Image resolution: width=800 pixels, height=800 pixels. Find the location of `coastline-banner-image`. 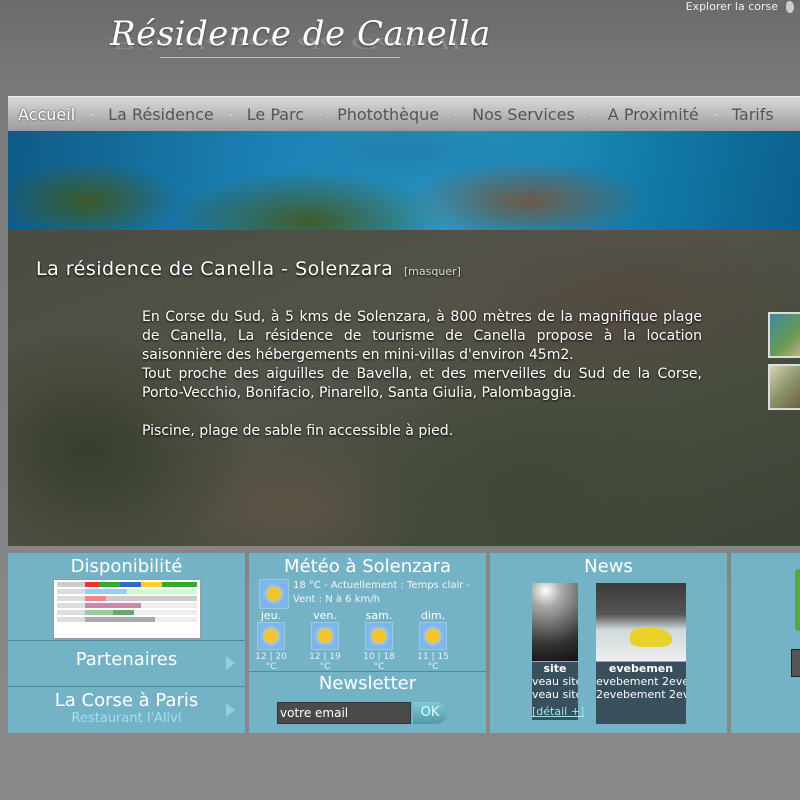

coastline-banner-image is located at coordinates (404, 180).